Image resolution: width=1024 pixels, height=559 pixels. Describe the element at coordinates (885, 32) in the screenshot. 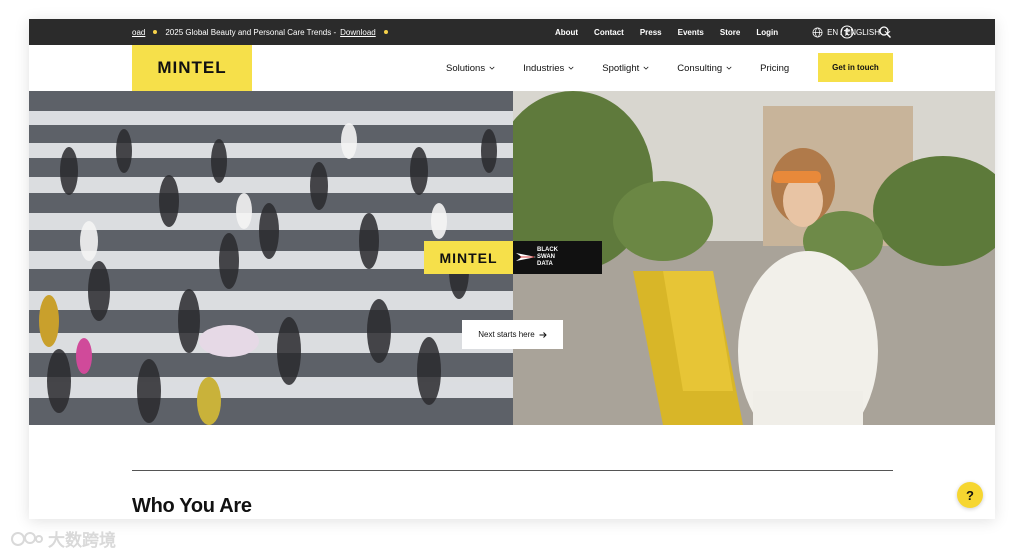

I see `search-icon` at that location.